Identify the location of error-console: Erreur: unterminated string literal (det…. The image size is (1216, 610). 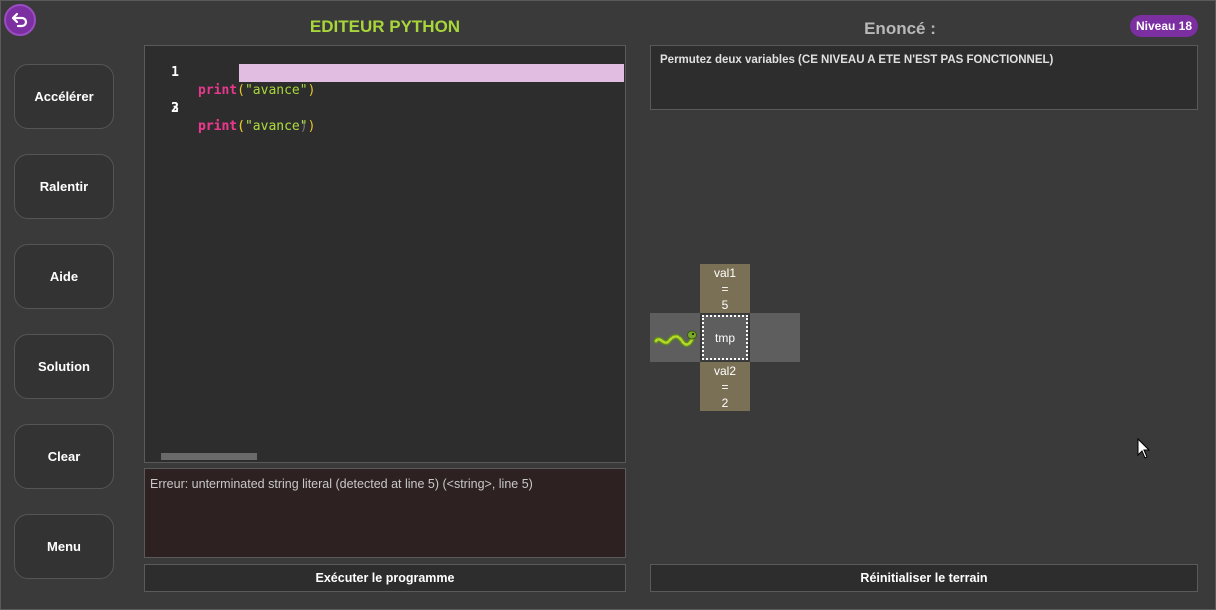
(385, 513).